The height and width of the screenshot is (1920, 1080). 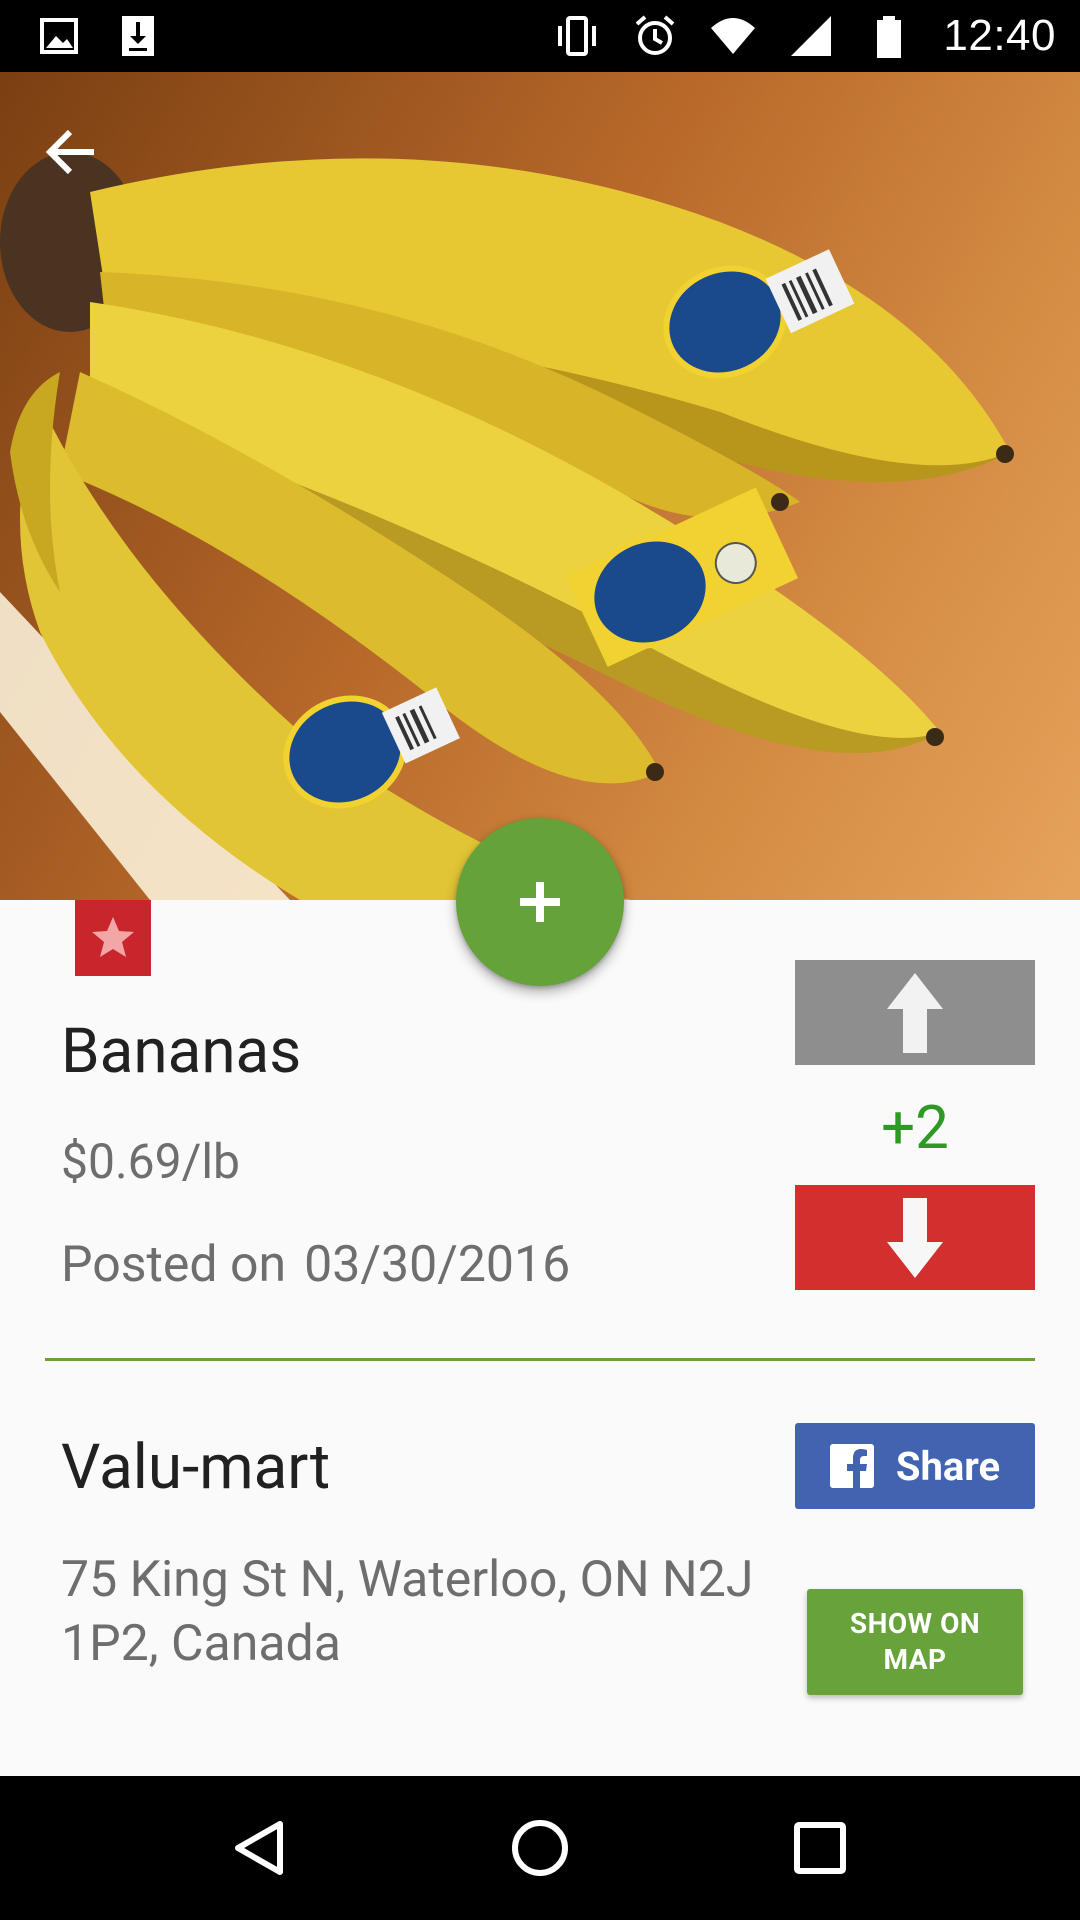 I want to click on posted-line: Posted on 03/30/2016, so click(x=315, y=1265).